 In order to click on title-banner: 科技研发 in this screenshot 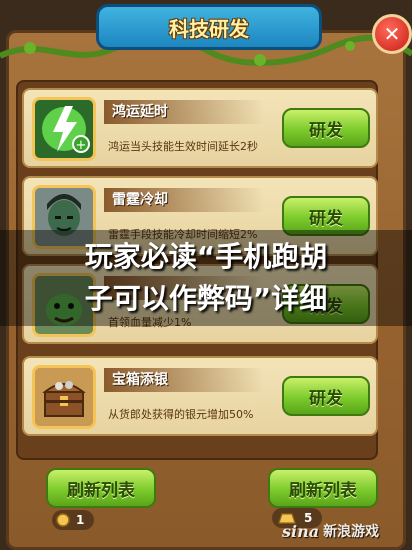, I will do `click(209, 27)`.